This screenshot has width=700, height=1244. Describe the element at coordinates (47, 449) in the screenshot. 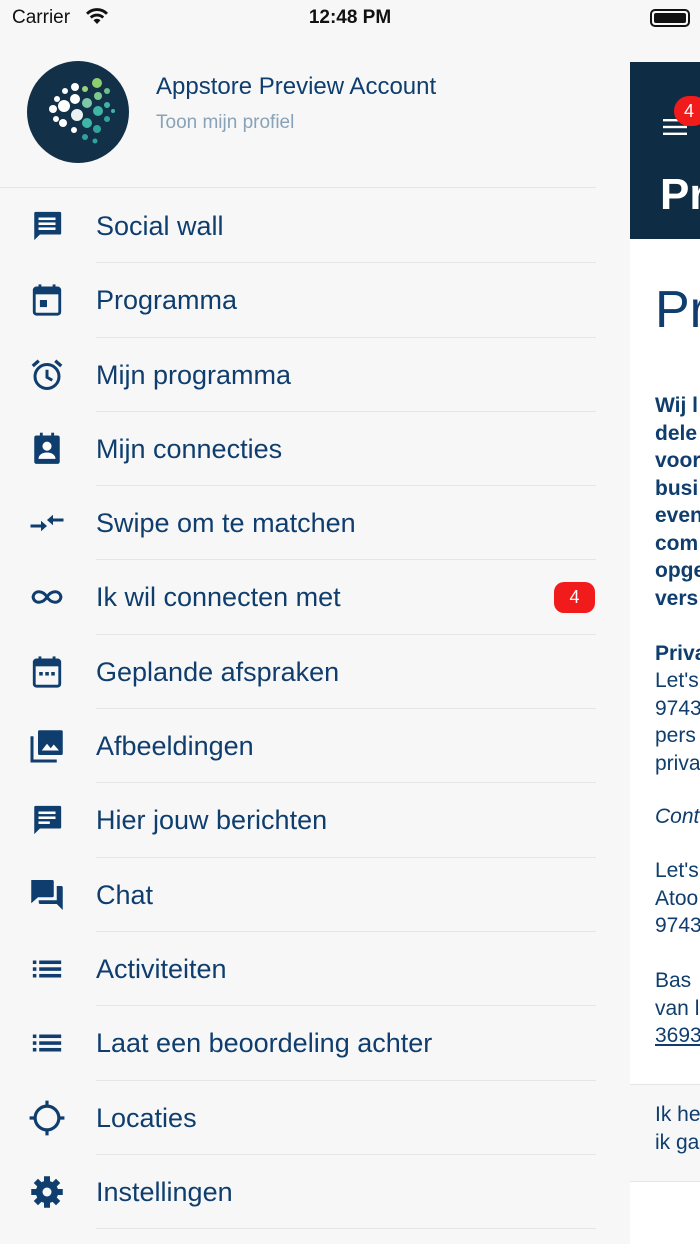

I see `contact-card-icon` at that location.